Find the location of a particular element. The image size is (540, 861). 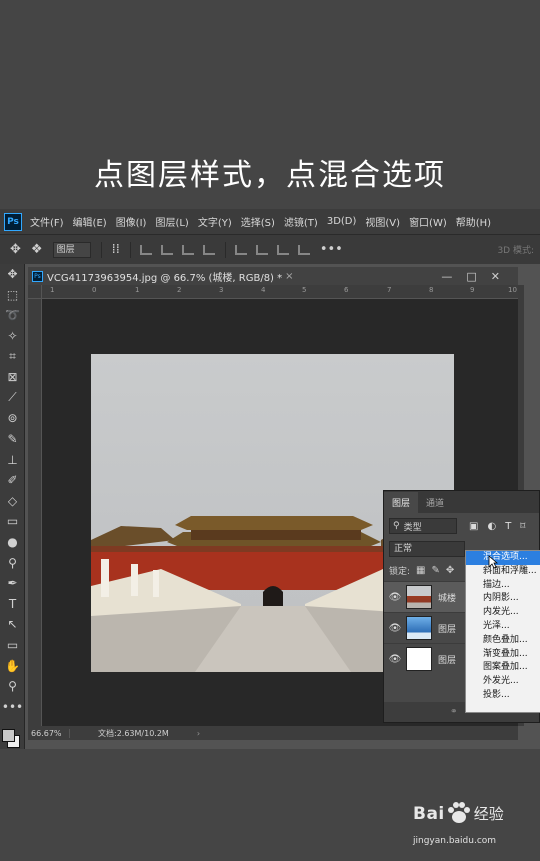

type-tool-icon: T is located at coordinates (12, 604).